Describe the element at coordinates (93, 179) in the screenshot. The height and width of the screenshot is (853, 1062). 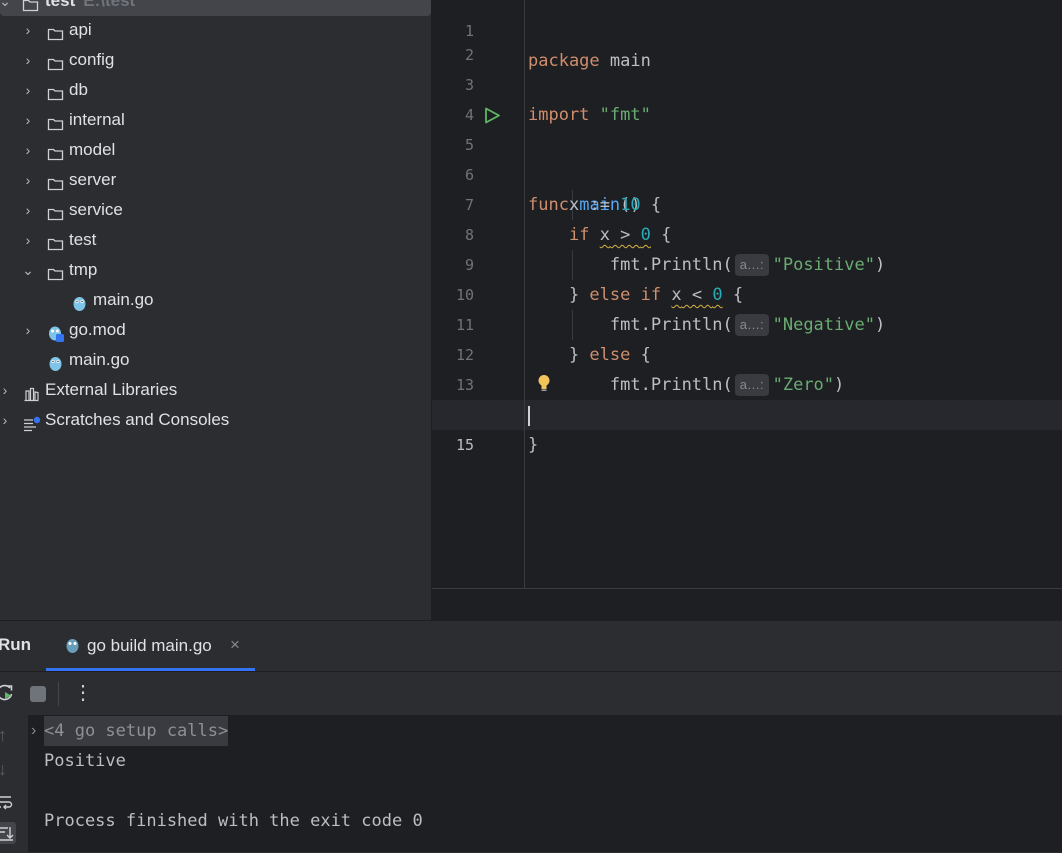
I see `tree-item-label: server` at that location.